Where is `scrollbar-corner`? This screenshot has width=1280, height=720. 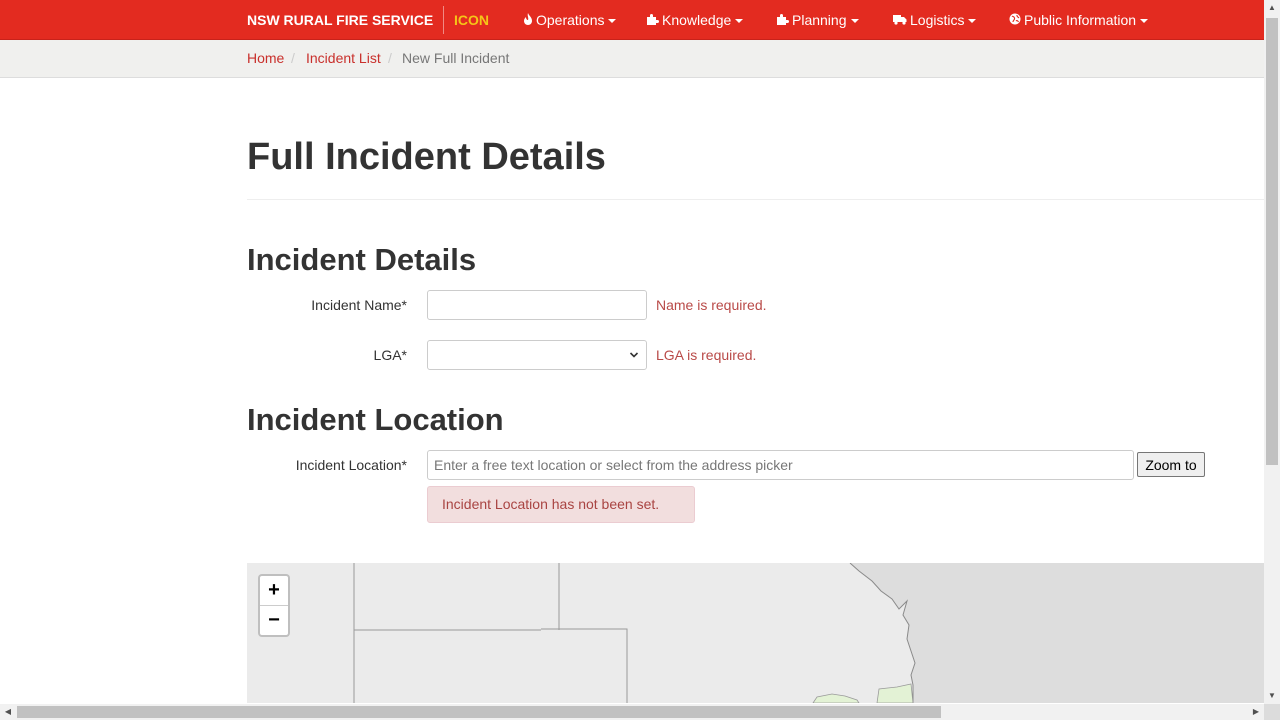
scrollbar-corner is located at coordinates (1272, 712).